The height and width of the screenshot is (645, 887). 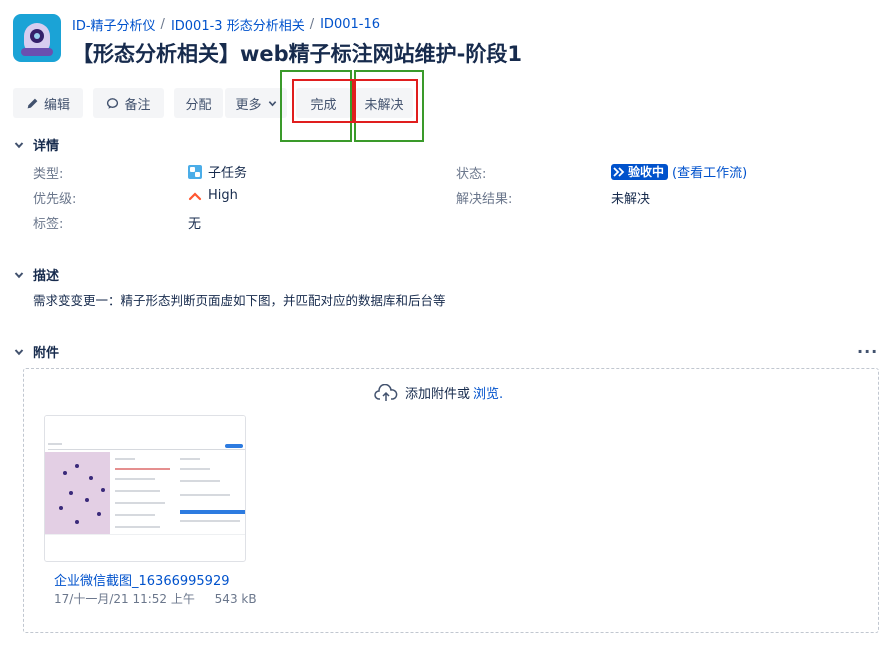 What do you see at coordinates (48, 174) in the screenshot?
I see `type-label: 类型:` at bounding box center [48, 174].